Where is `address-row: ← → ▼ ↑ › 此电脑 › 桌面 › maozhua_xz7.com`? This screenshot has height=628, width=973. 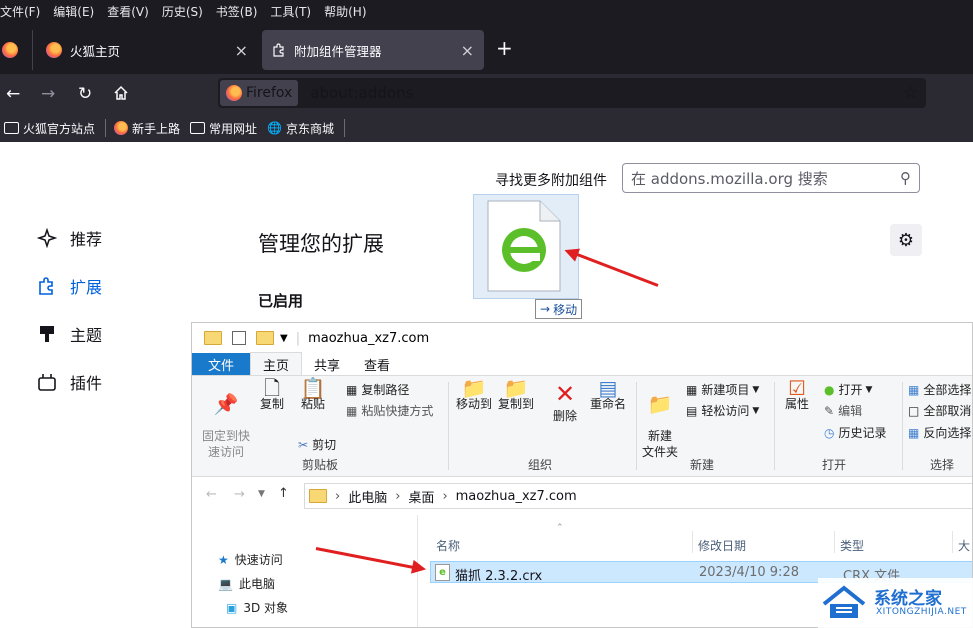 address-row: ← → ▼ ↑ › 此电脑 › 桌面 › maozhua_xz7.com is located at coordinates (582, 496).